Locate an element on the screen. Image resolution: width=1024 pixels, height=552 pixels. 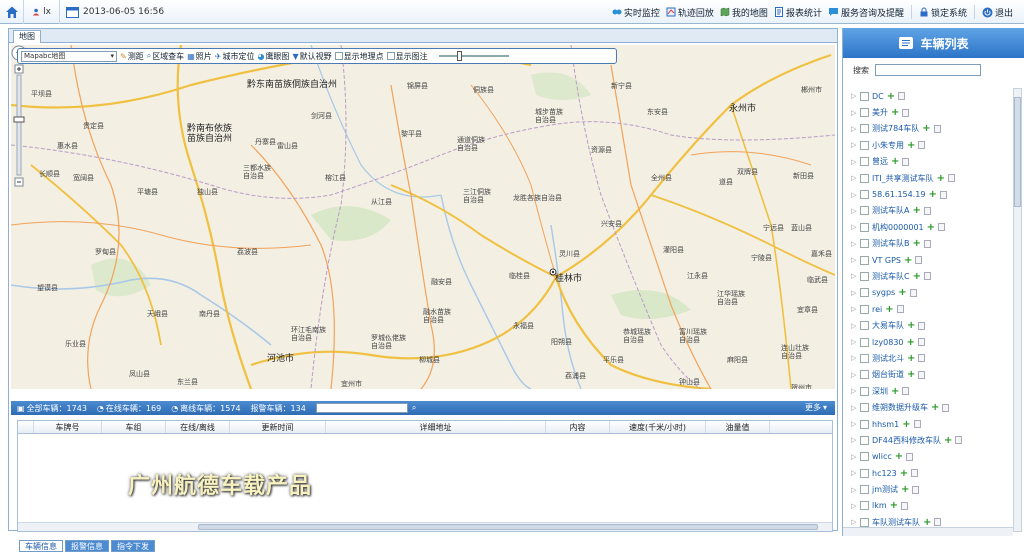
vehicle-list-hscrollbar is located at coordinates (928, 531).